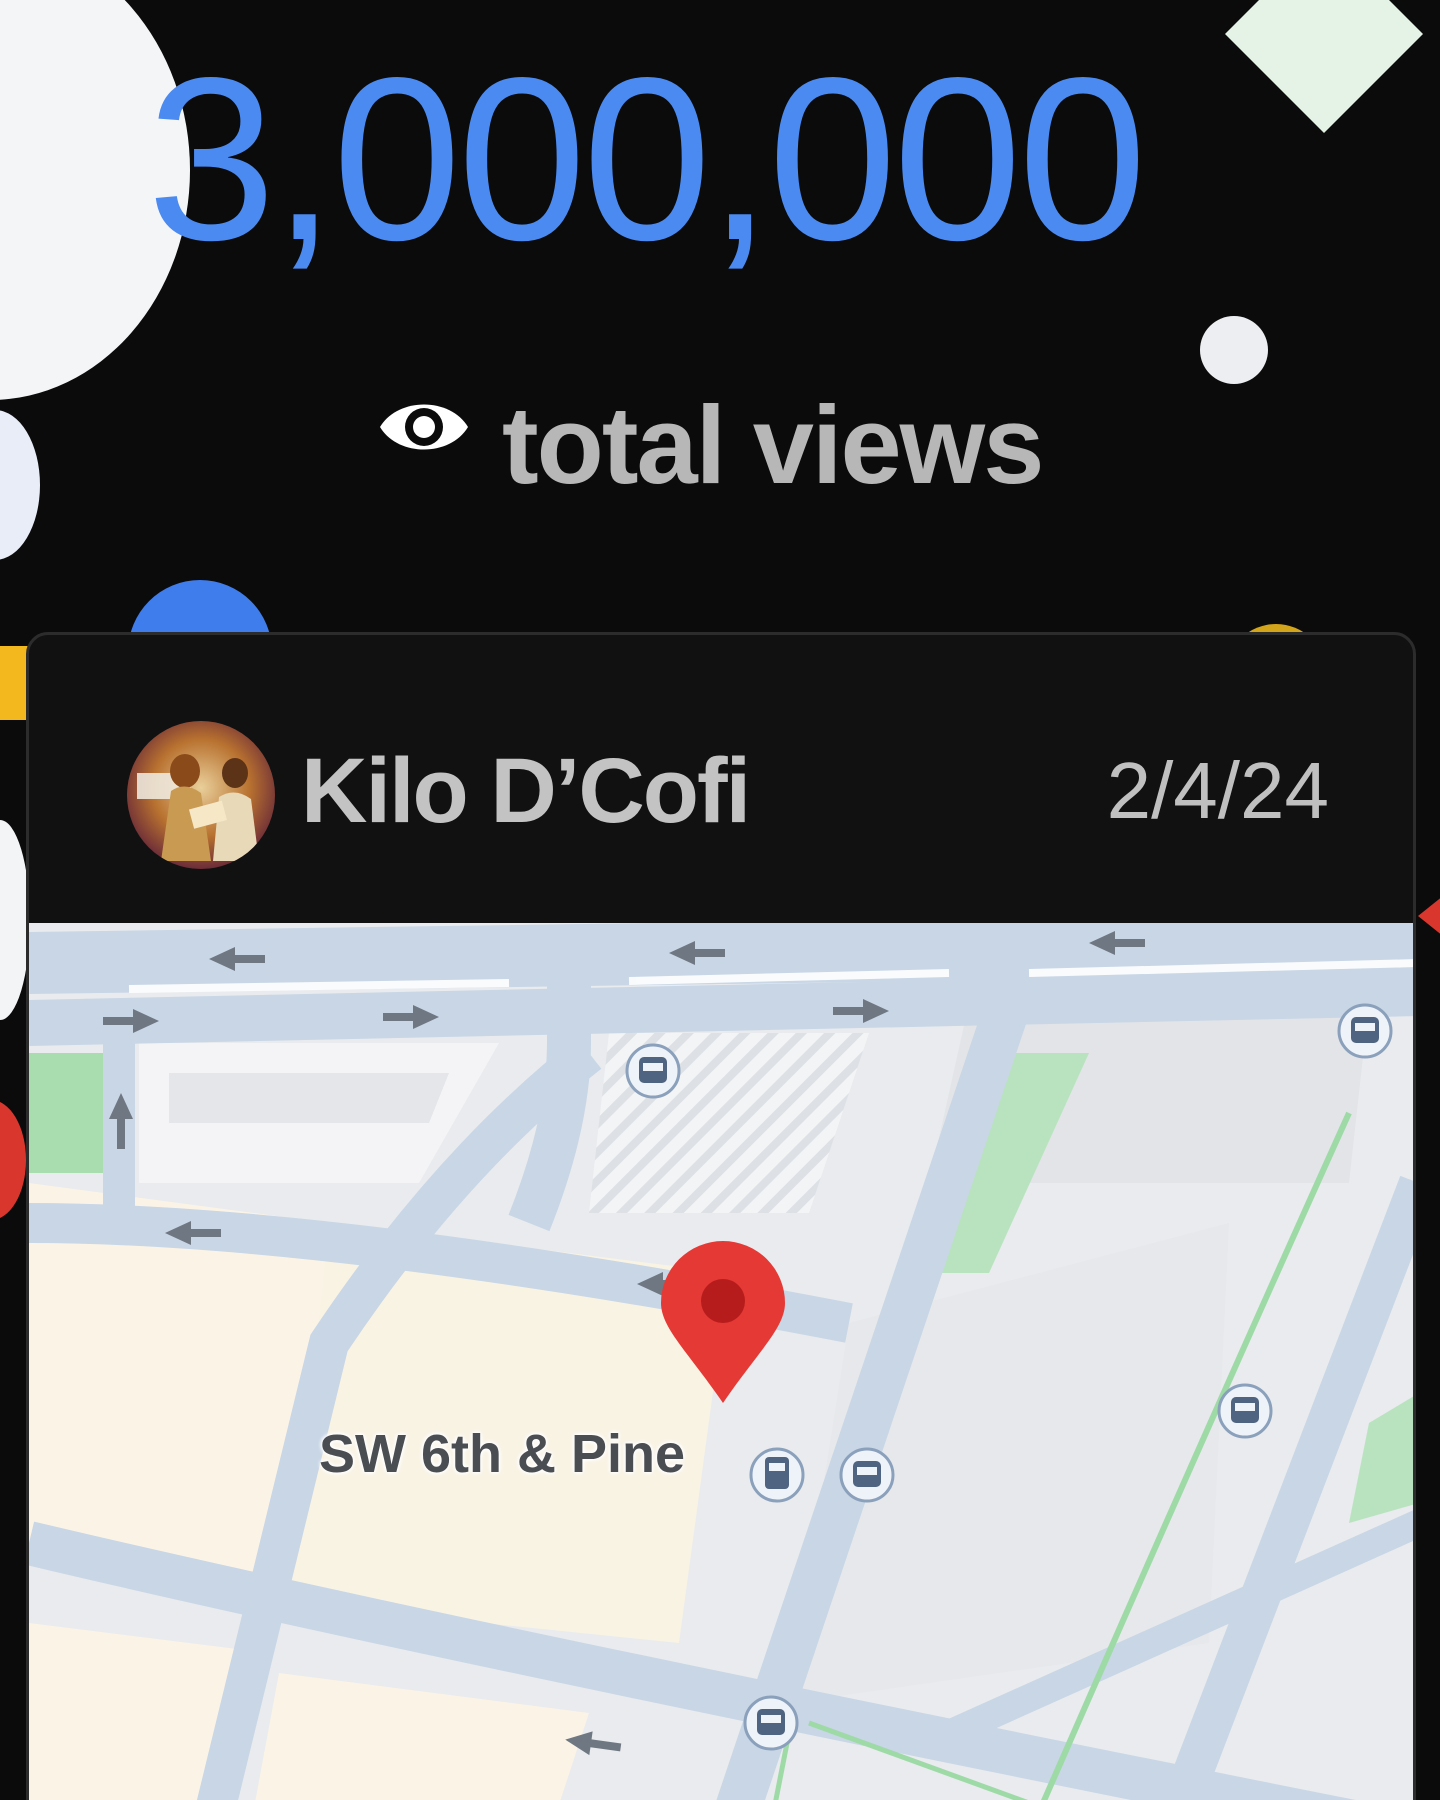 The image size is (1440, 1800). What do you see at coordinates (1429, 916) in the screenshot?
I see `decorative-triangle` at bounding box center [1429, 916].